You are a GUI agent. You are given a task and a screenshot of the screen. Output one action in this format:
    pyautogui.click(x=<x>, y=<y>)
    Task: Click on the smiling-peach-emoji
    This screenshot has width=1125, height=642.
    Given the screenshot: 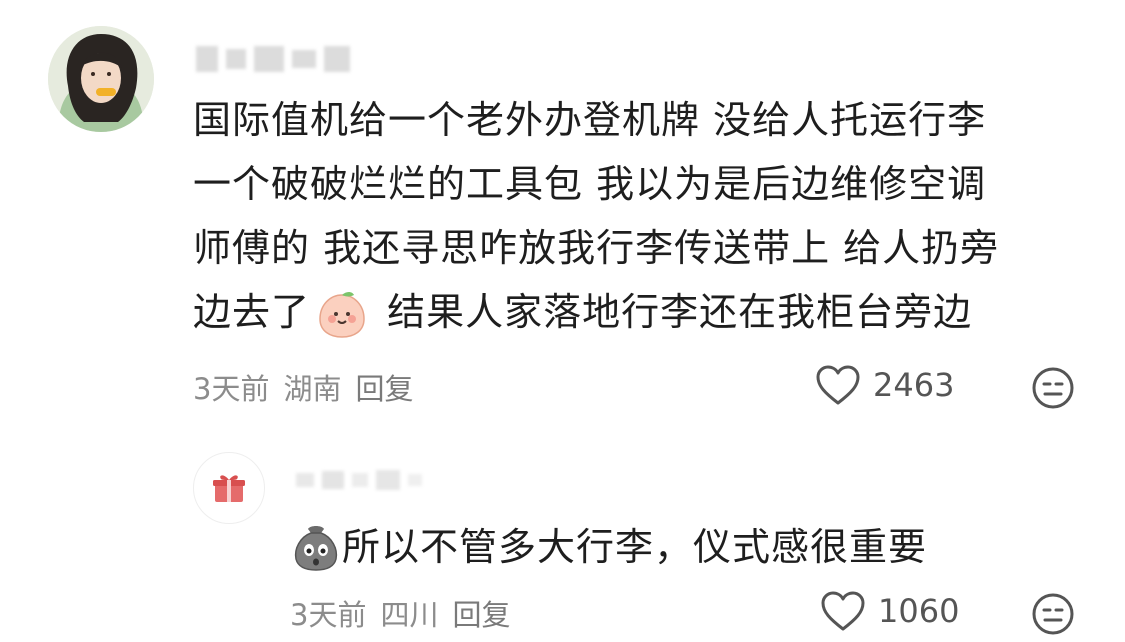 What is the action you would take?
    pyautogui.click(x=342, y=314)
    